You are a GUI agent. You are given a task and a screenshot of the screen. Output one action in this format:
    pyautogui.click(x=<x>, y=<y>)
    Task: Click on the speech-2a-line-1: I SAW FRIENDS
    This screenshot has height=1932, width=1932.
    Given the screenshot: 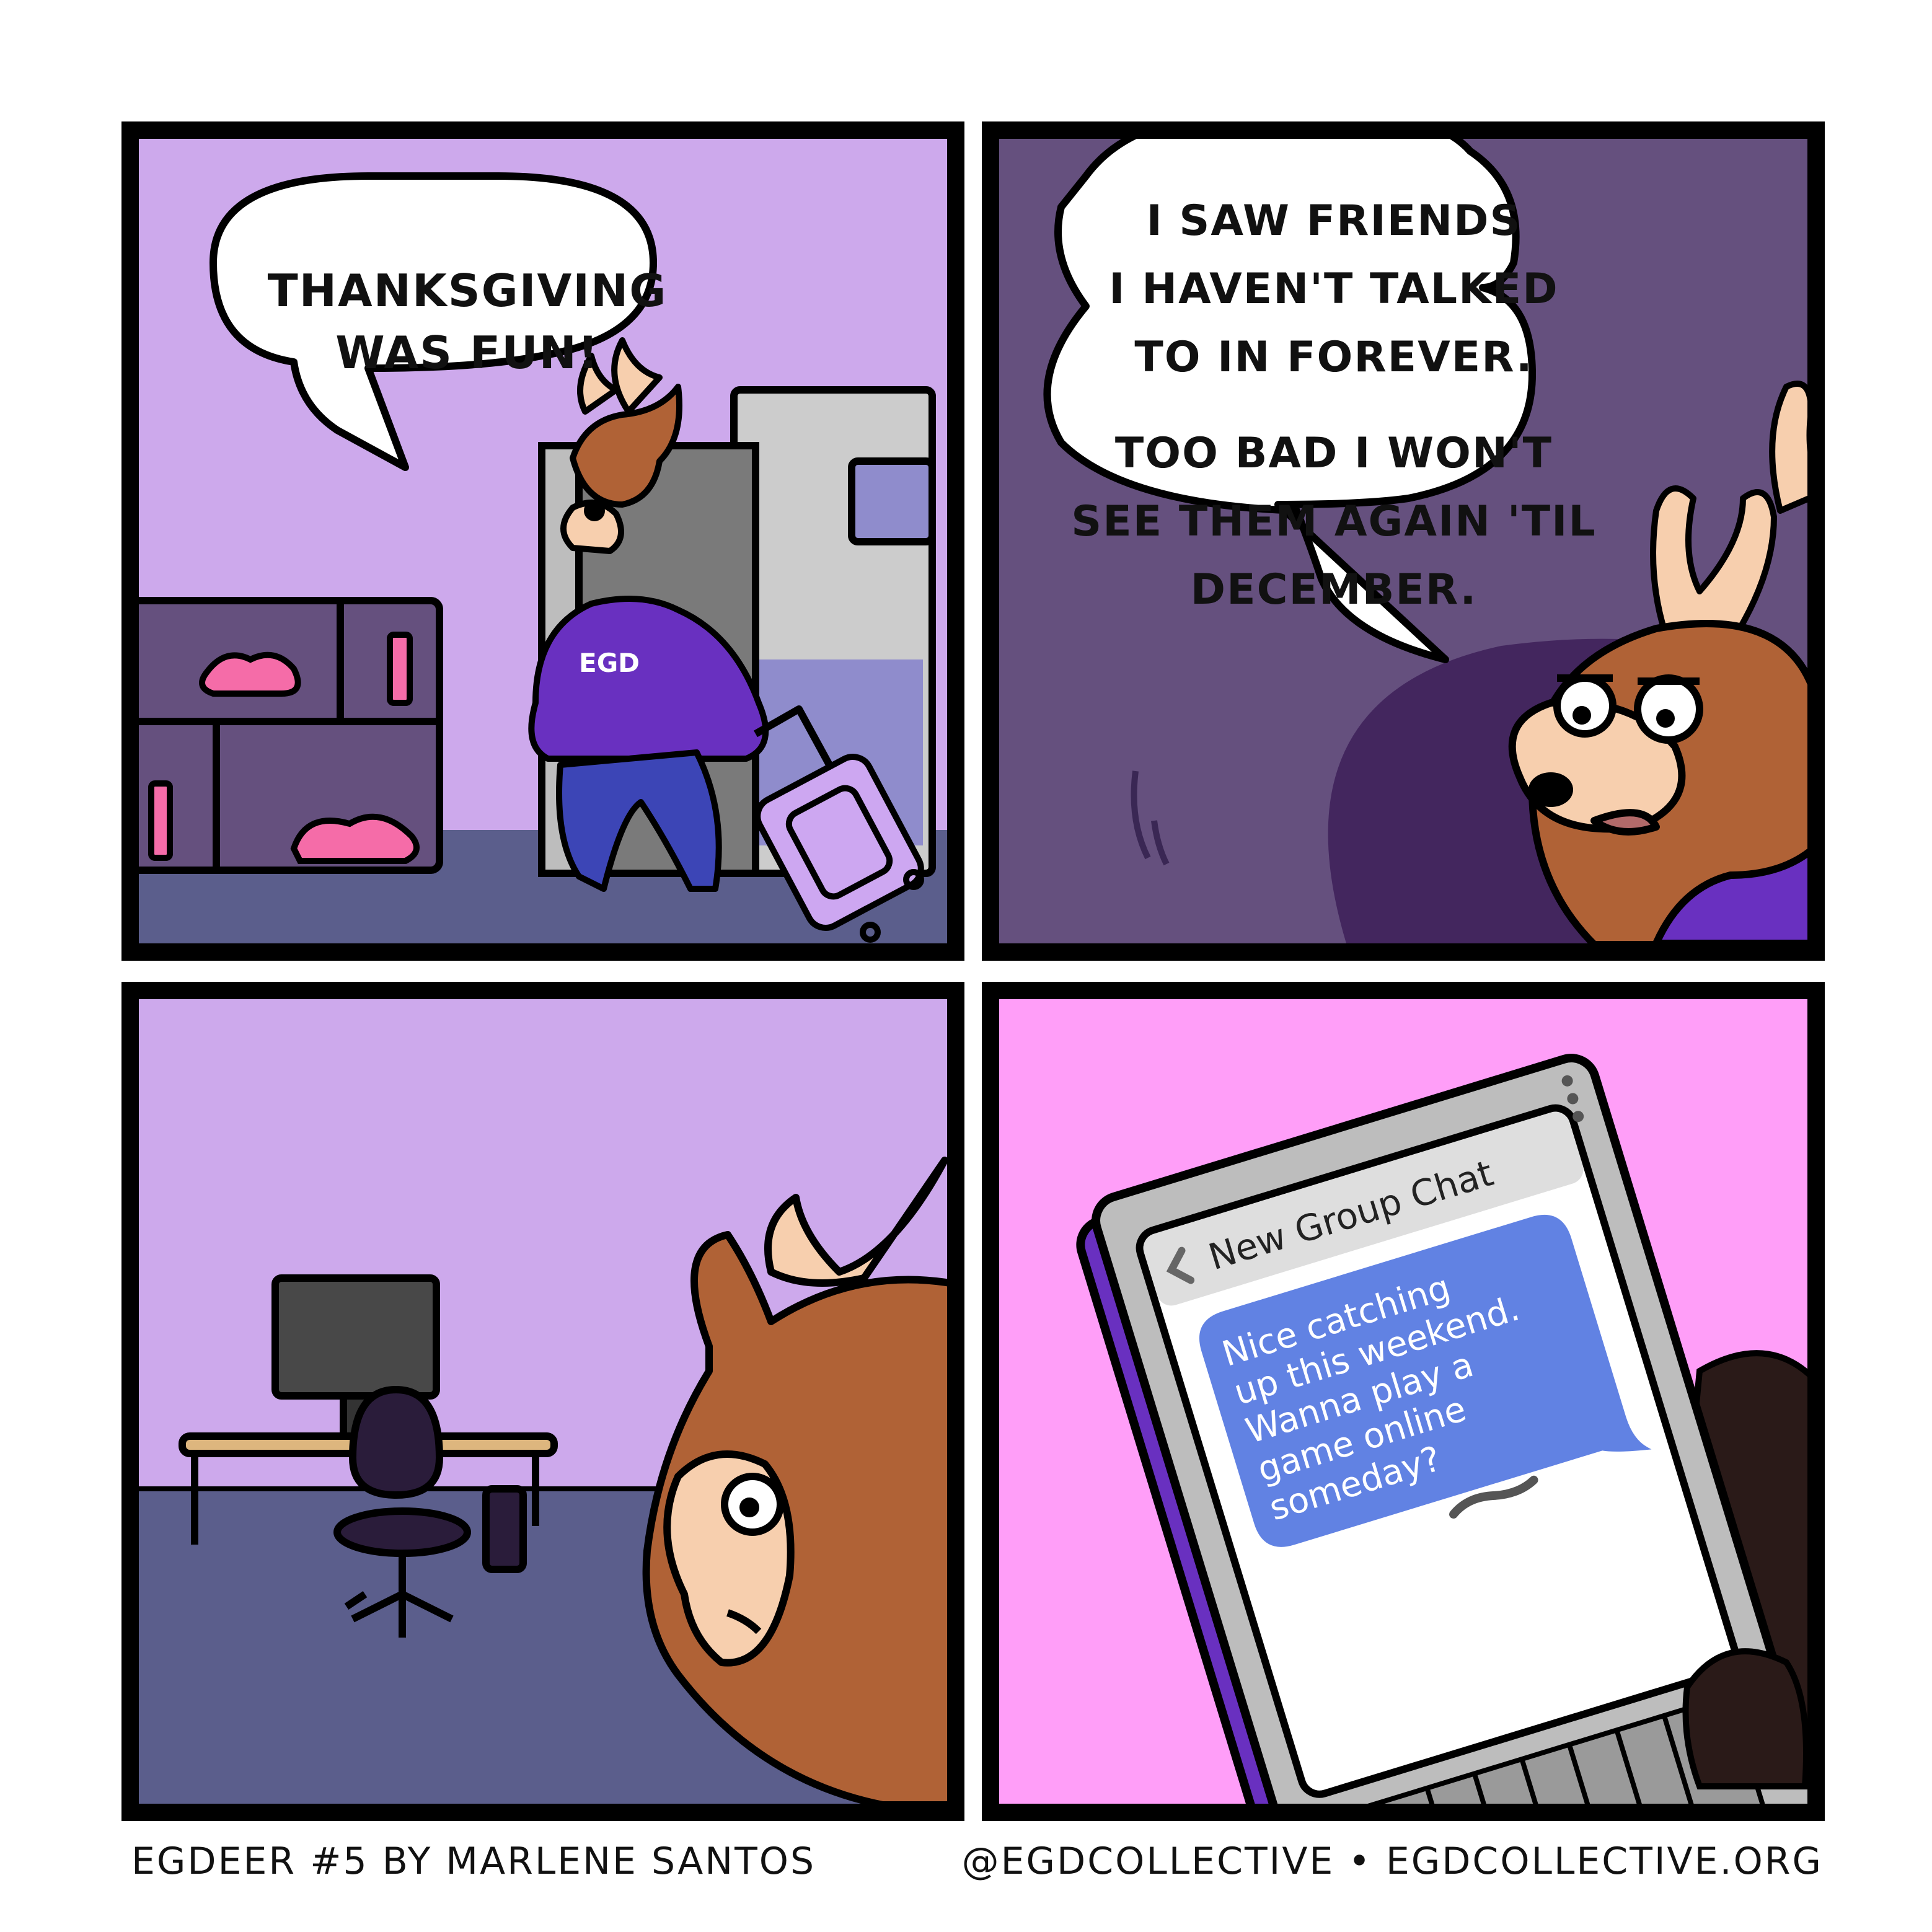 What is the action you would take?
    pyautogui.click(x=1333, y=220)
    